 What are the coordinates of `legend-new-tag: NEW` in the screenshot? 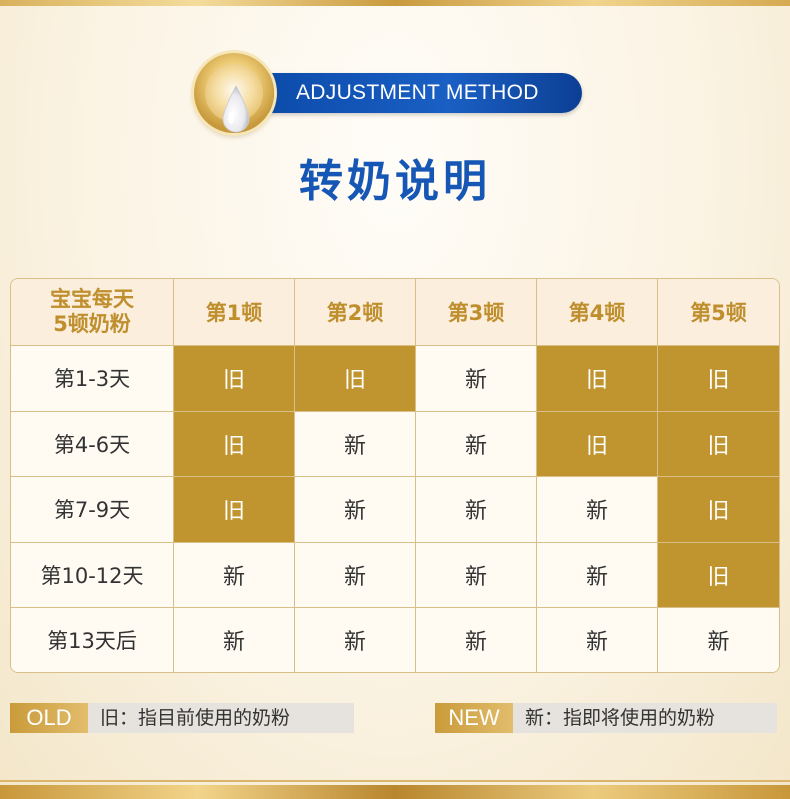 It's located at (474, 718).